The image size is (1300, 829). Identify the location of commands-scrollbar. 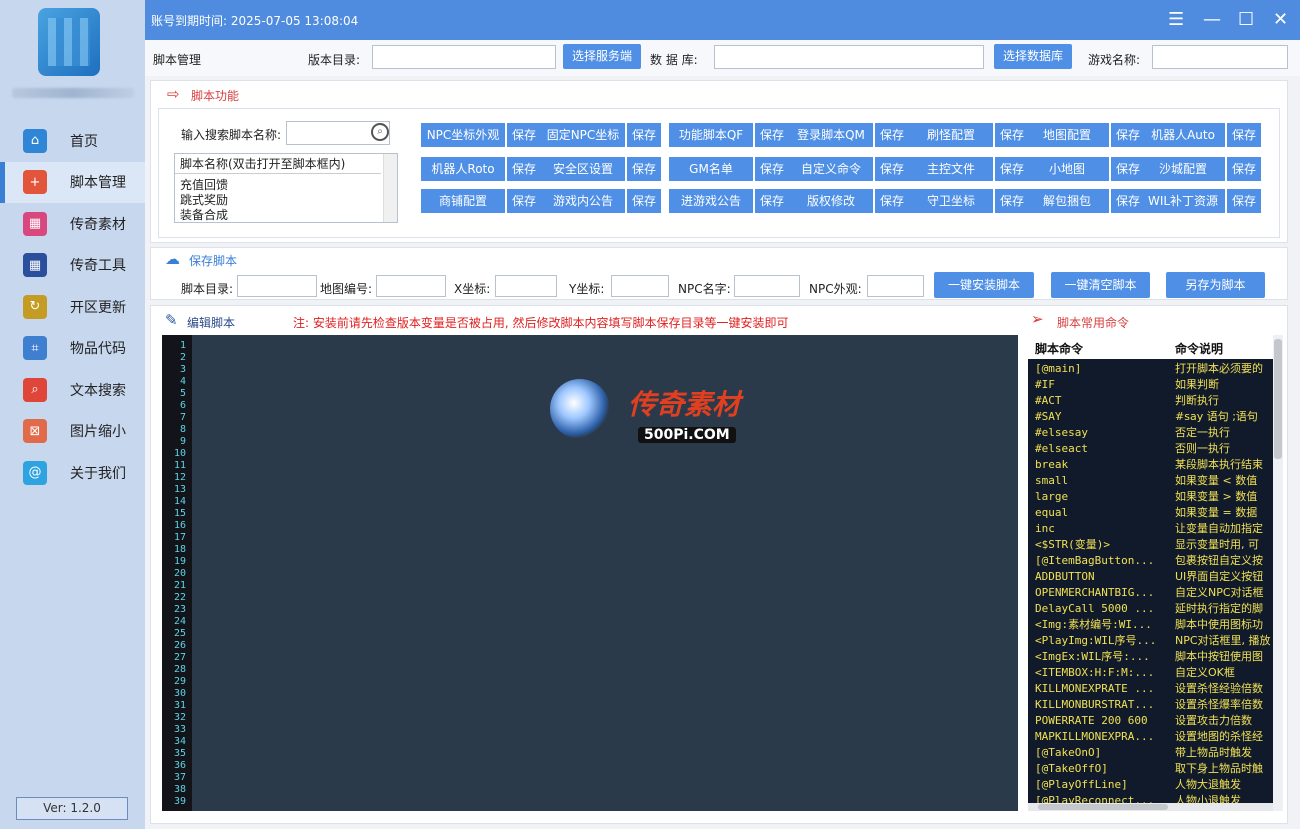
(1278, 573).